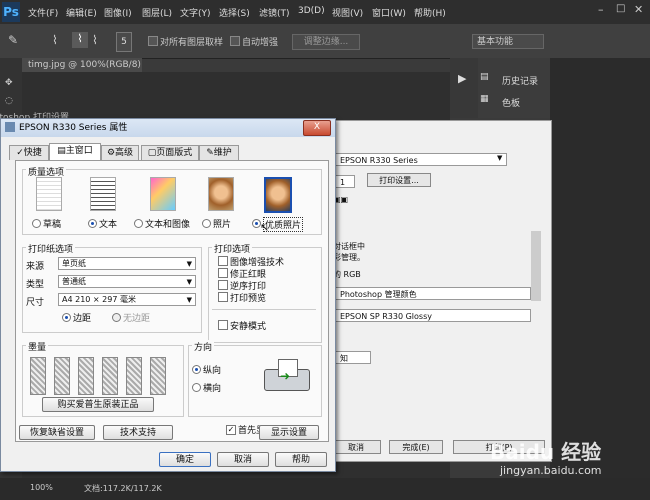 This screenshot has width=650, height=500. Describe the element at coordinates (243, 459) in the screenshot. I see `cancel-button: 取消` at that location.